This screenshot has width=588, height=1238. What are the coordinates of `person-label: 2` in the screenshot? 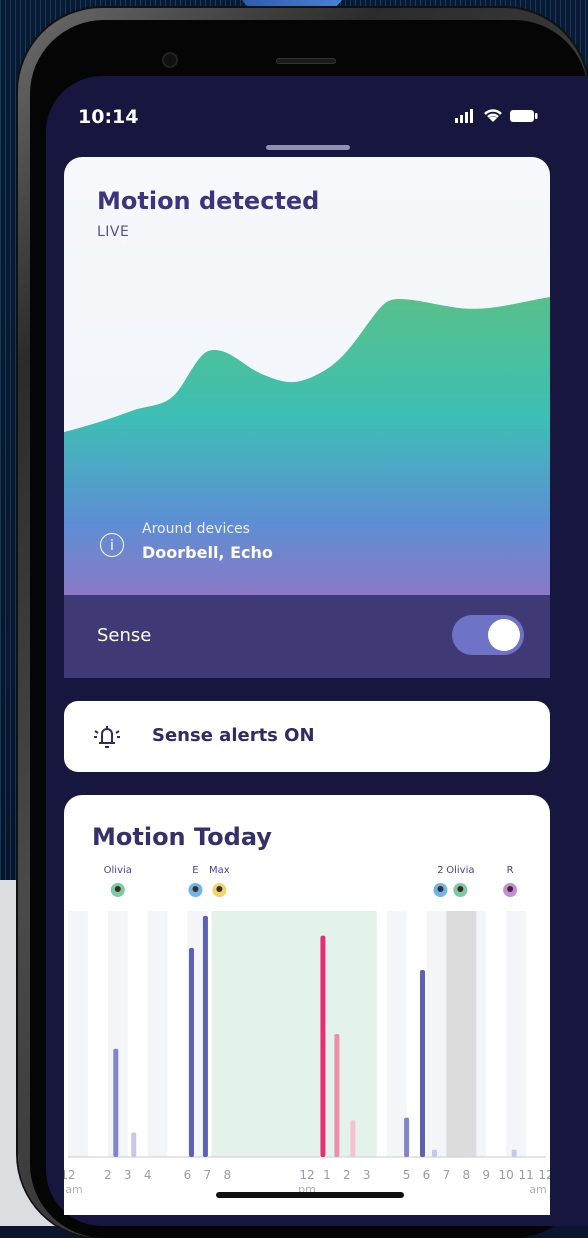 It's located at (440, 870).